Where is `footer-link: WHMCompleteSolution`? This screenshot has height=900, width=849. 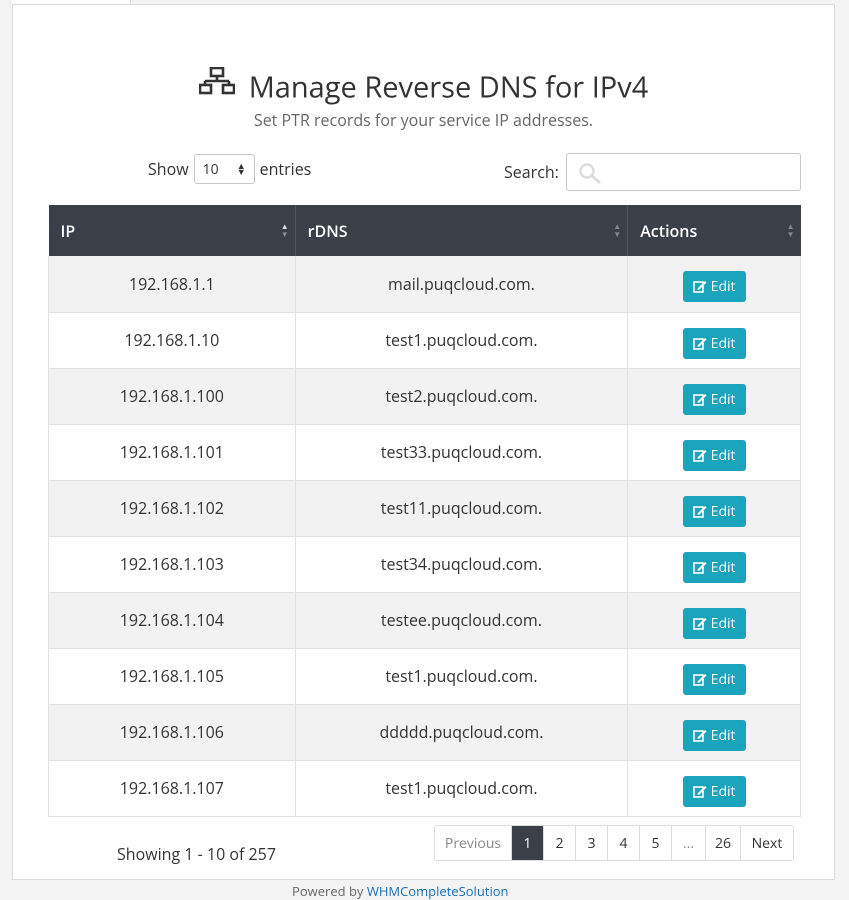 footer-link: WHMCompleteSolution is located at coordinates (438, 891).